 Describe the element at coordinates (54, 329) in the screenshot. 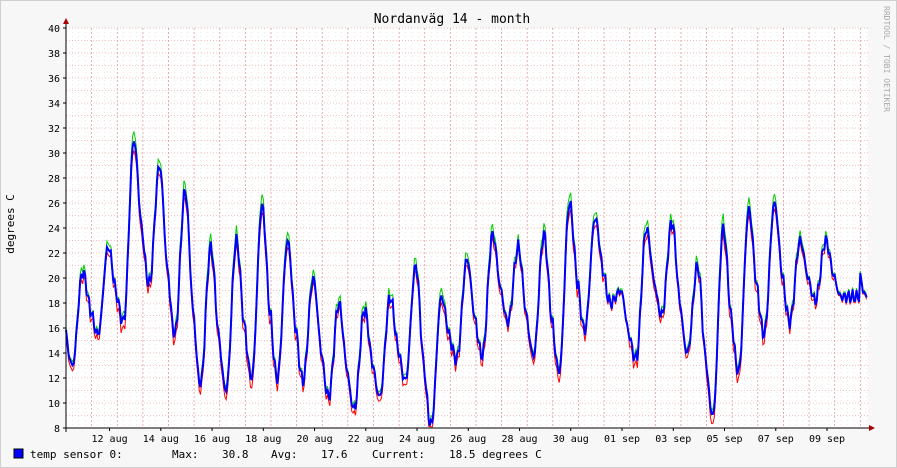

I see `y-tick-label: 16` at that location.